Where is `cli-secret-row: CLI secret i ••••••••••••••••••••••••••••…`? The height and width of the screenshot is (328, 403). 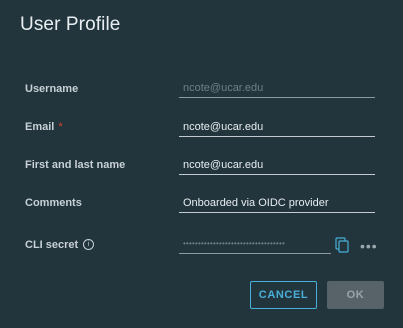 cli-secret-row: CLI secret i ••••••••••••••••••••••••••••… is located at coordinates (201, 251).